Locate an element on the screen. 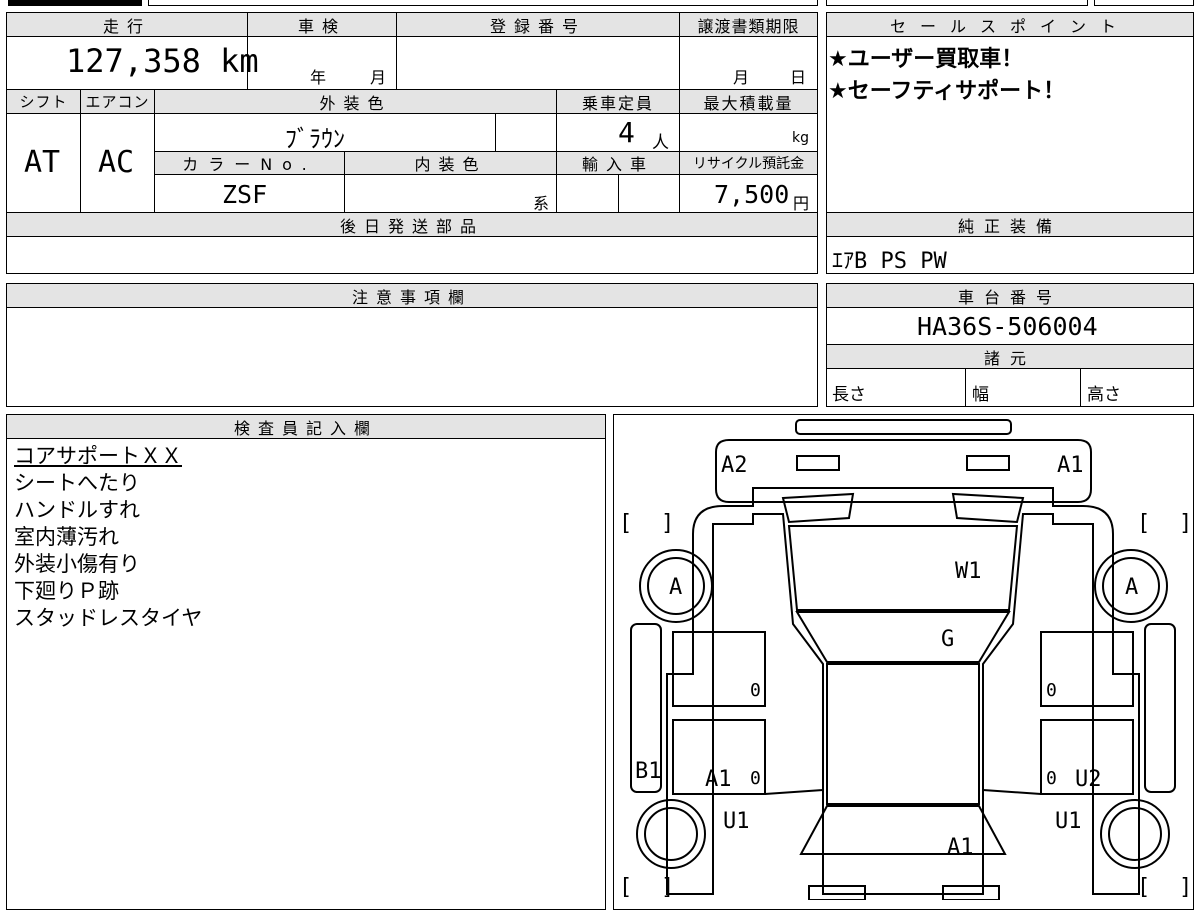  sales-point-line-1: ★ユーザー買取車！ is located at coordinates (926, 59).